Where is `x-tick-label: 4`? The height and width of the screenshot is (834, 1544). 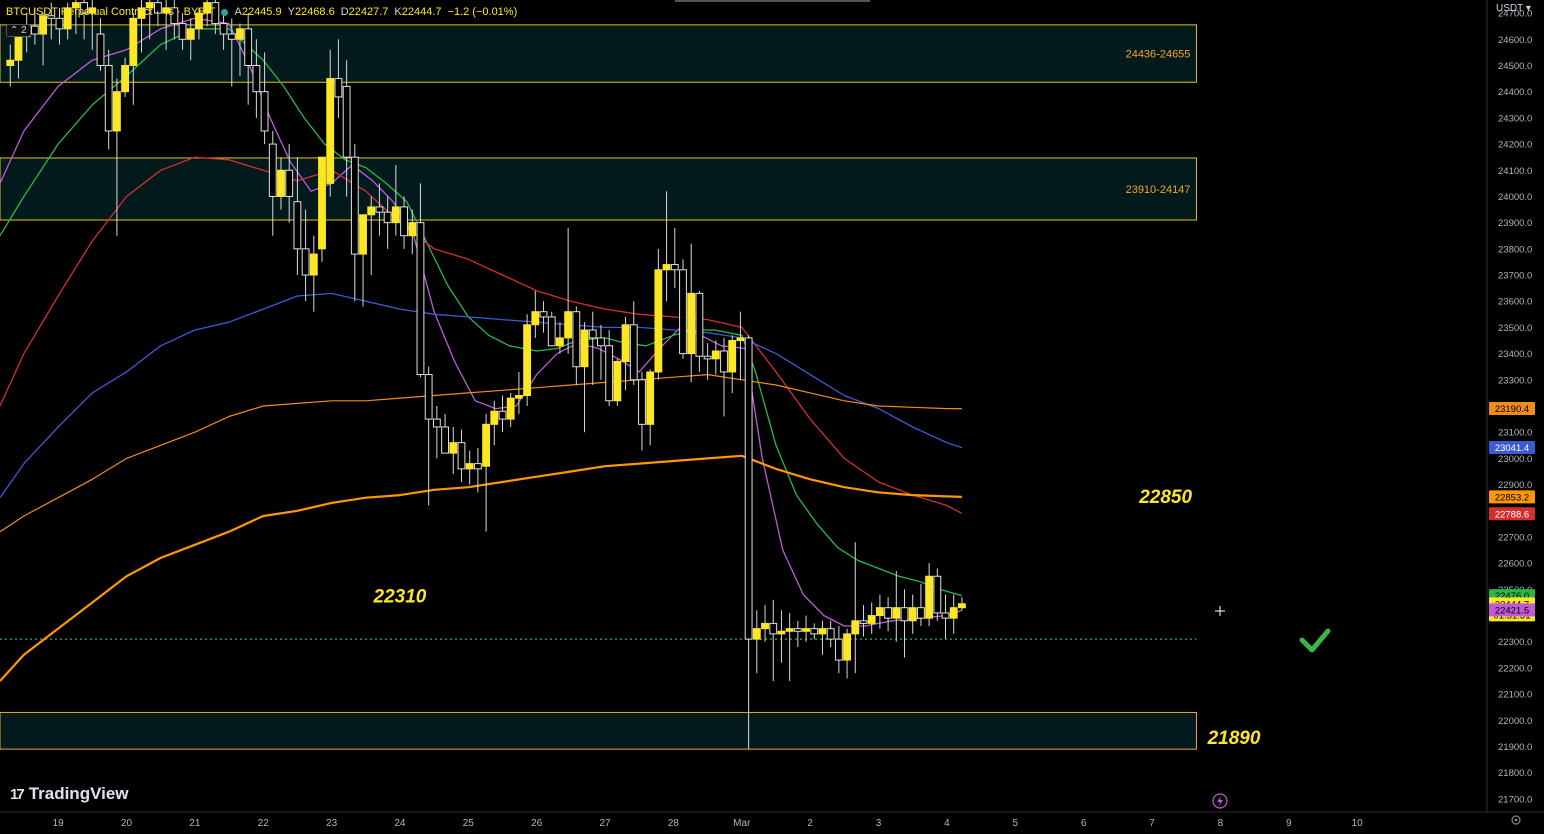
x-tick-label: 4 is located at coordinates (947, 823).